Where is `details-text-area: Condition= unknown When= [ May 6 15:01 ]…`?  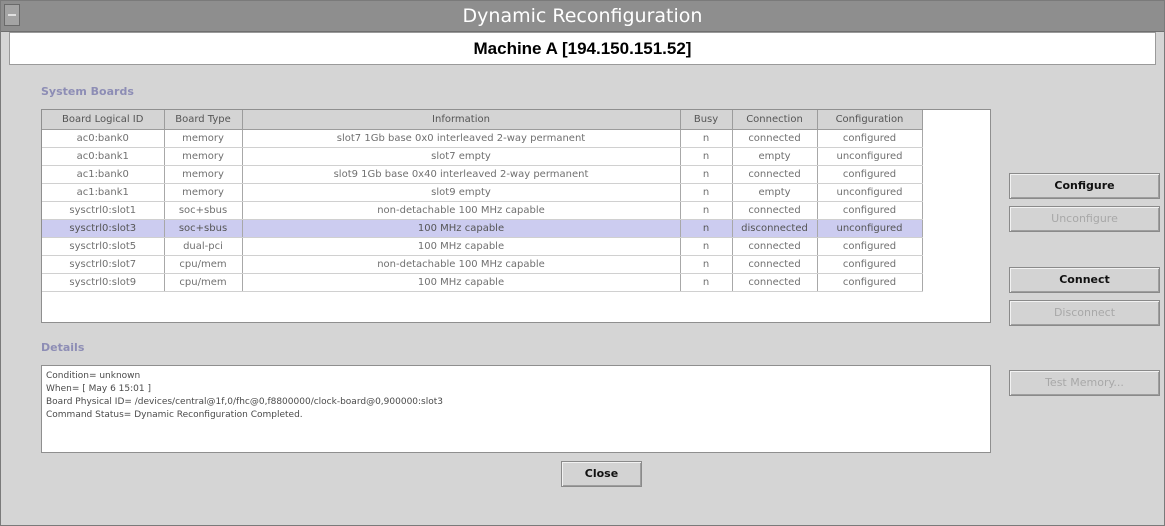
details-text-area: Condition= unknown When= [ May 6 15:01 ]… is located at coordinates (516, 409).